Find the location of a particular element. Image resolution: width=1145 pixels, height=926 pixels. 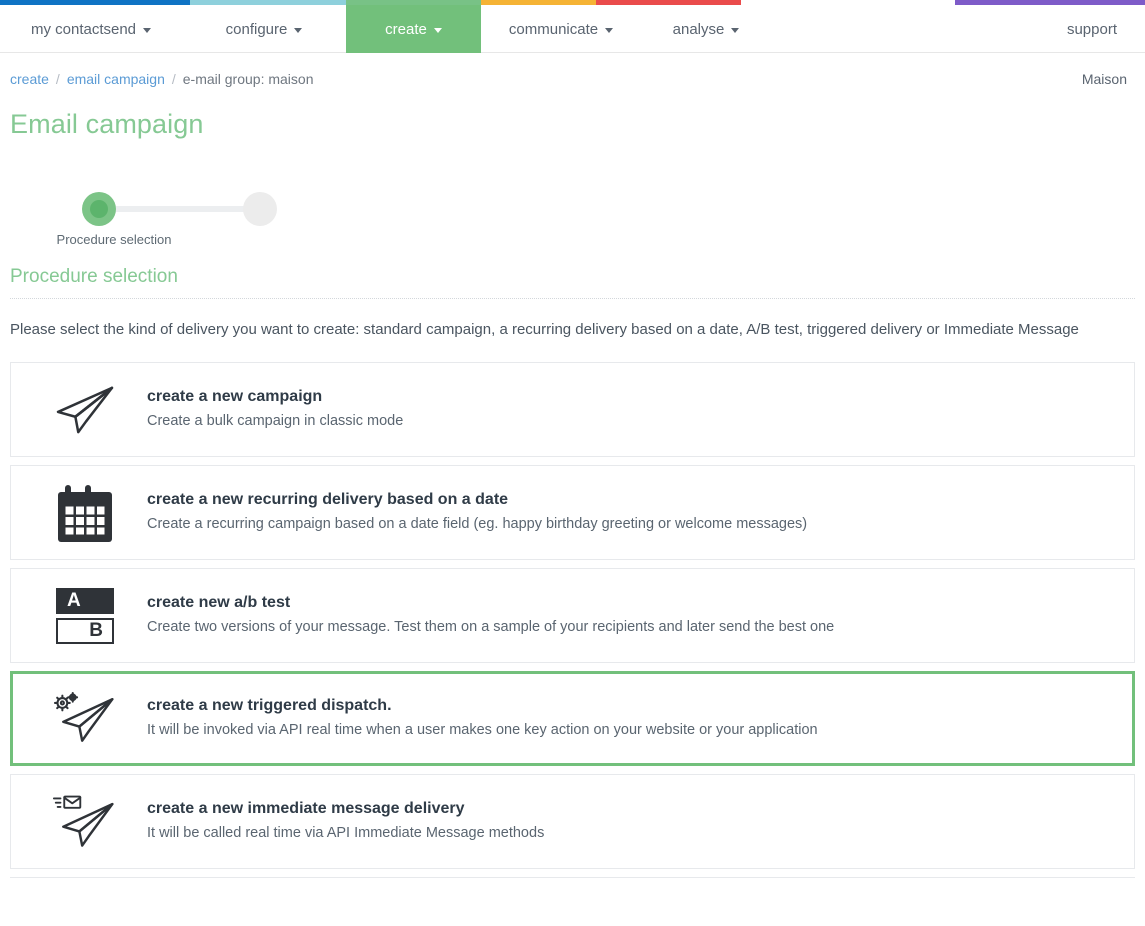

nav-label: communicate is located at coordinates (553, 29).